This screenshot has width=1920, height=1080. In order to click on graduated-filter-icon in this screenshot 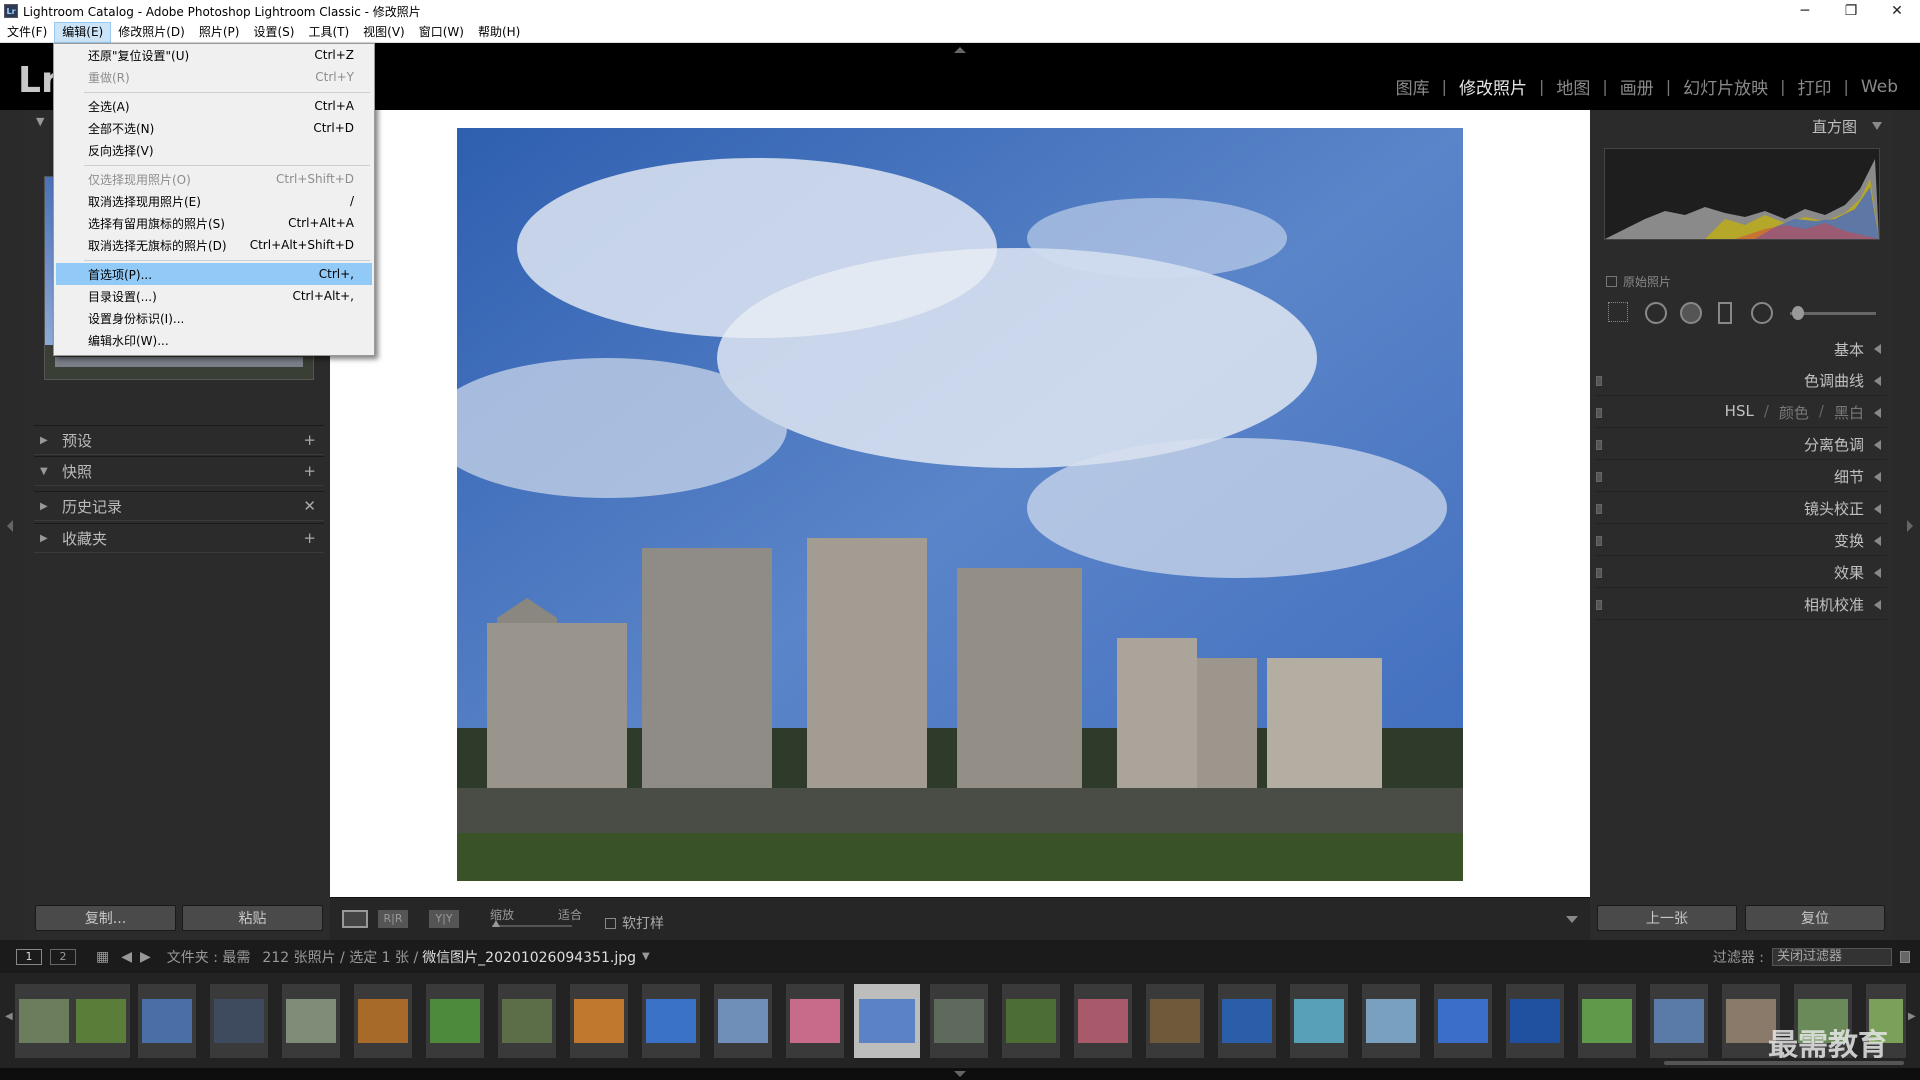, I will do `click(1725, 313)`.